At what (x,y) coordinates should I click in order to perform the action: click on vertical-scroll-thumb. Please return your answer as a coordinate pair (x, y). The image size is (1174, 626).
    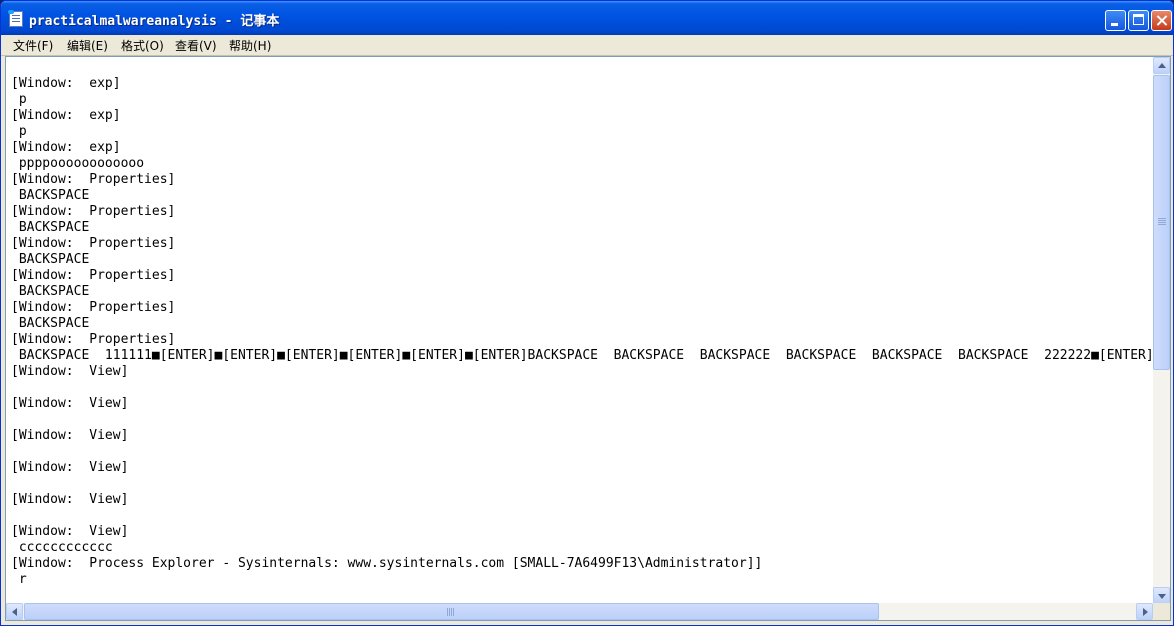
    Looking at the image, I should click on (1161, 222).